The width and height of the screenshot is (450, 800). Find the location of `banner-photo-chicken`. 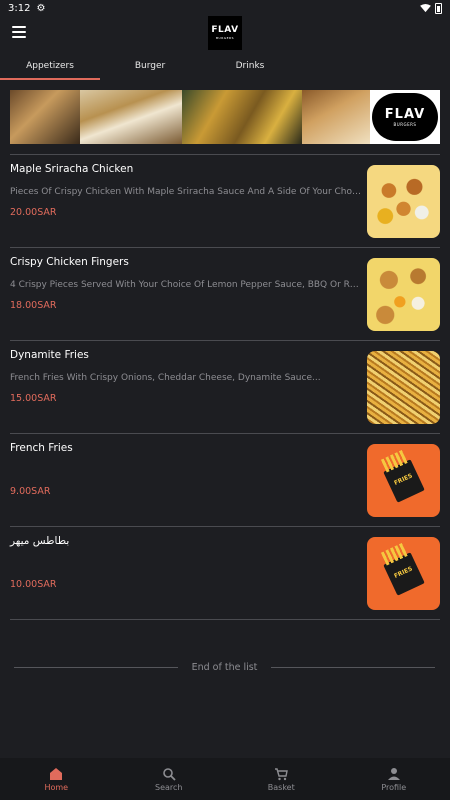

banner-photo-chicken is located at coordinates (336, 117).